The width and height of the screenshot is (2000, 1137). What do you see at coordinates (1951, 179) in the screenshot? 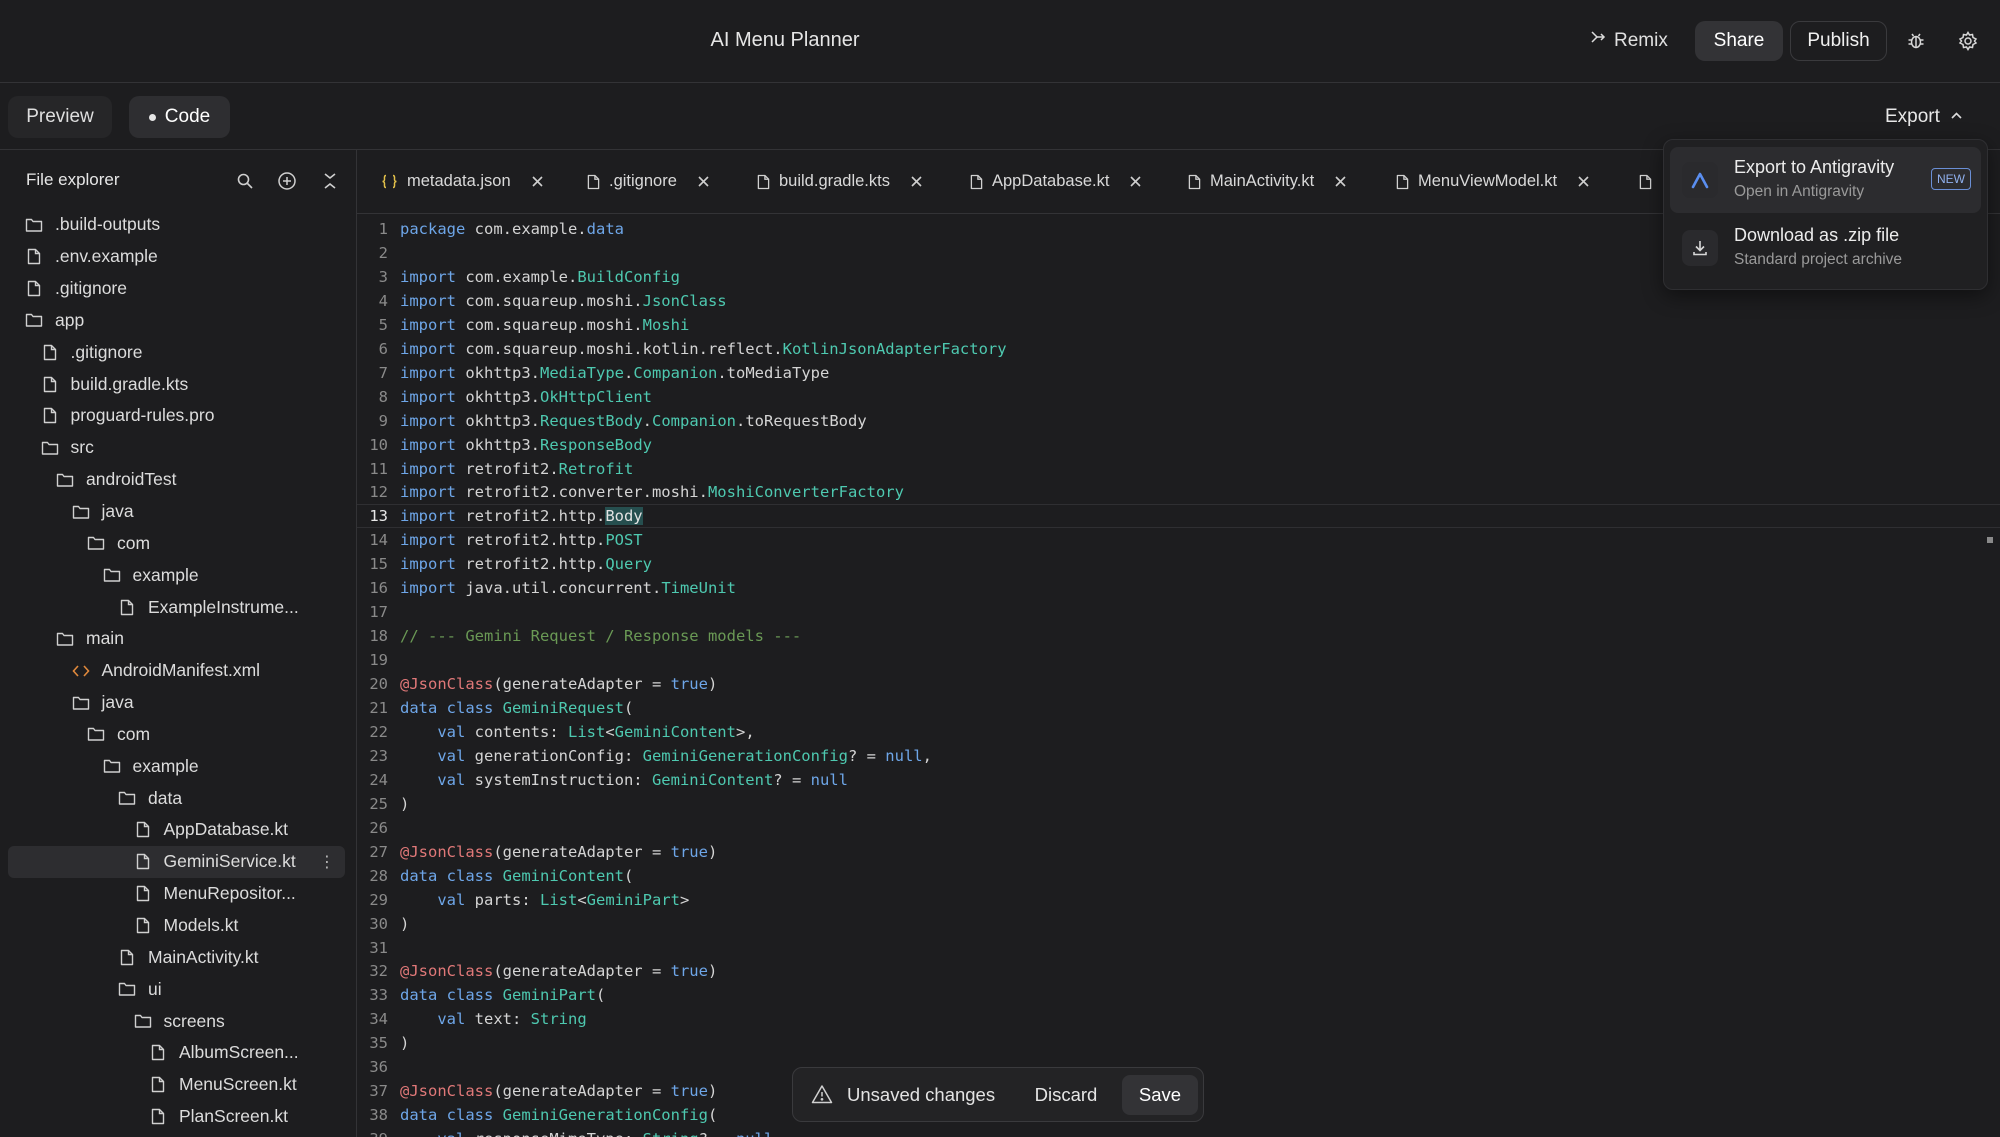
I see `new-badge: NEW` at bounding box center [1951, 179].